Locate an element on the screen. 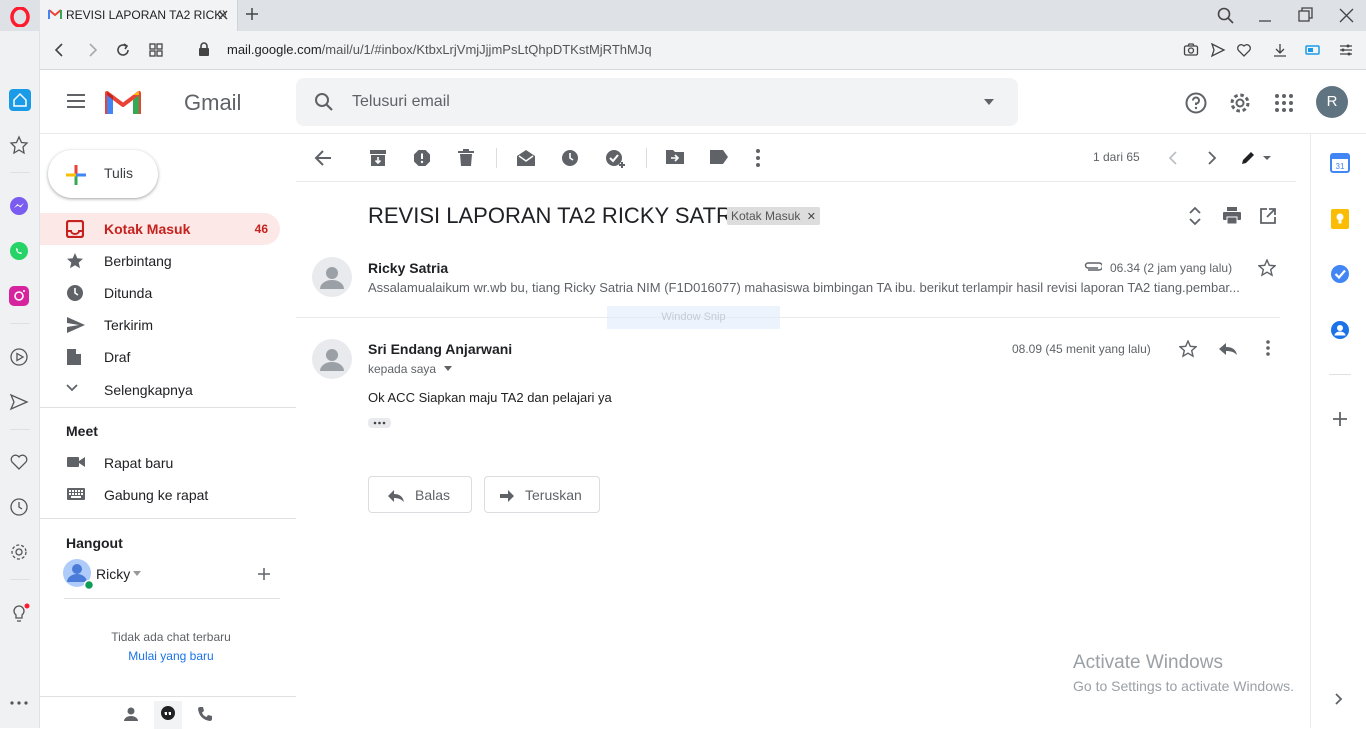  add-chat-icon is located at coordinates (264, 574).